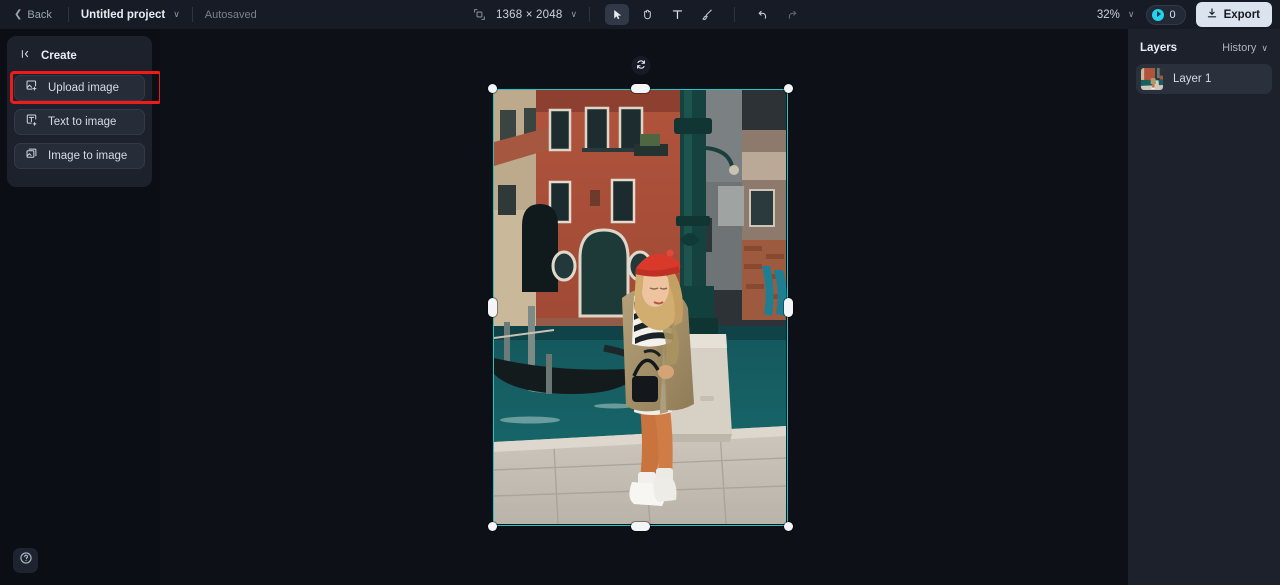 The width and height of the screenshot is (1280, 585). What do you see at coordinates (1241, 14) in the screenshot?
I see `export-label: Export` at bounding box center [1241, 14].